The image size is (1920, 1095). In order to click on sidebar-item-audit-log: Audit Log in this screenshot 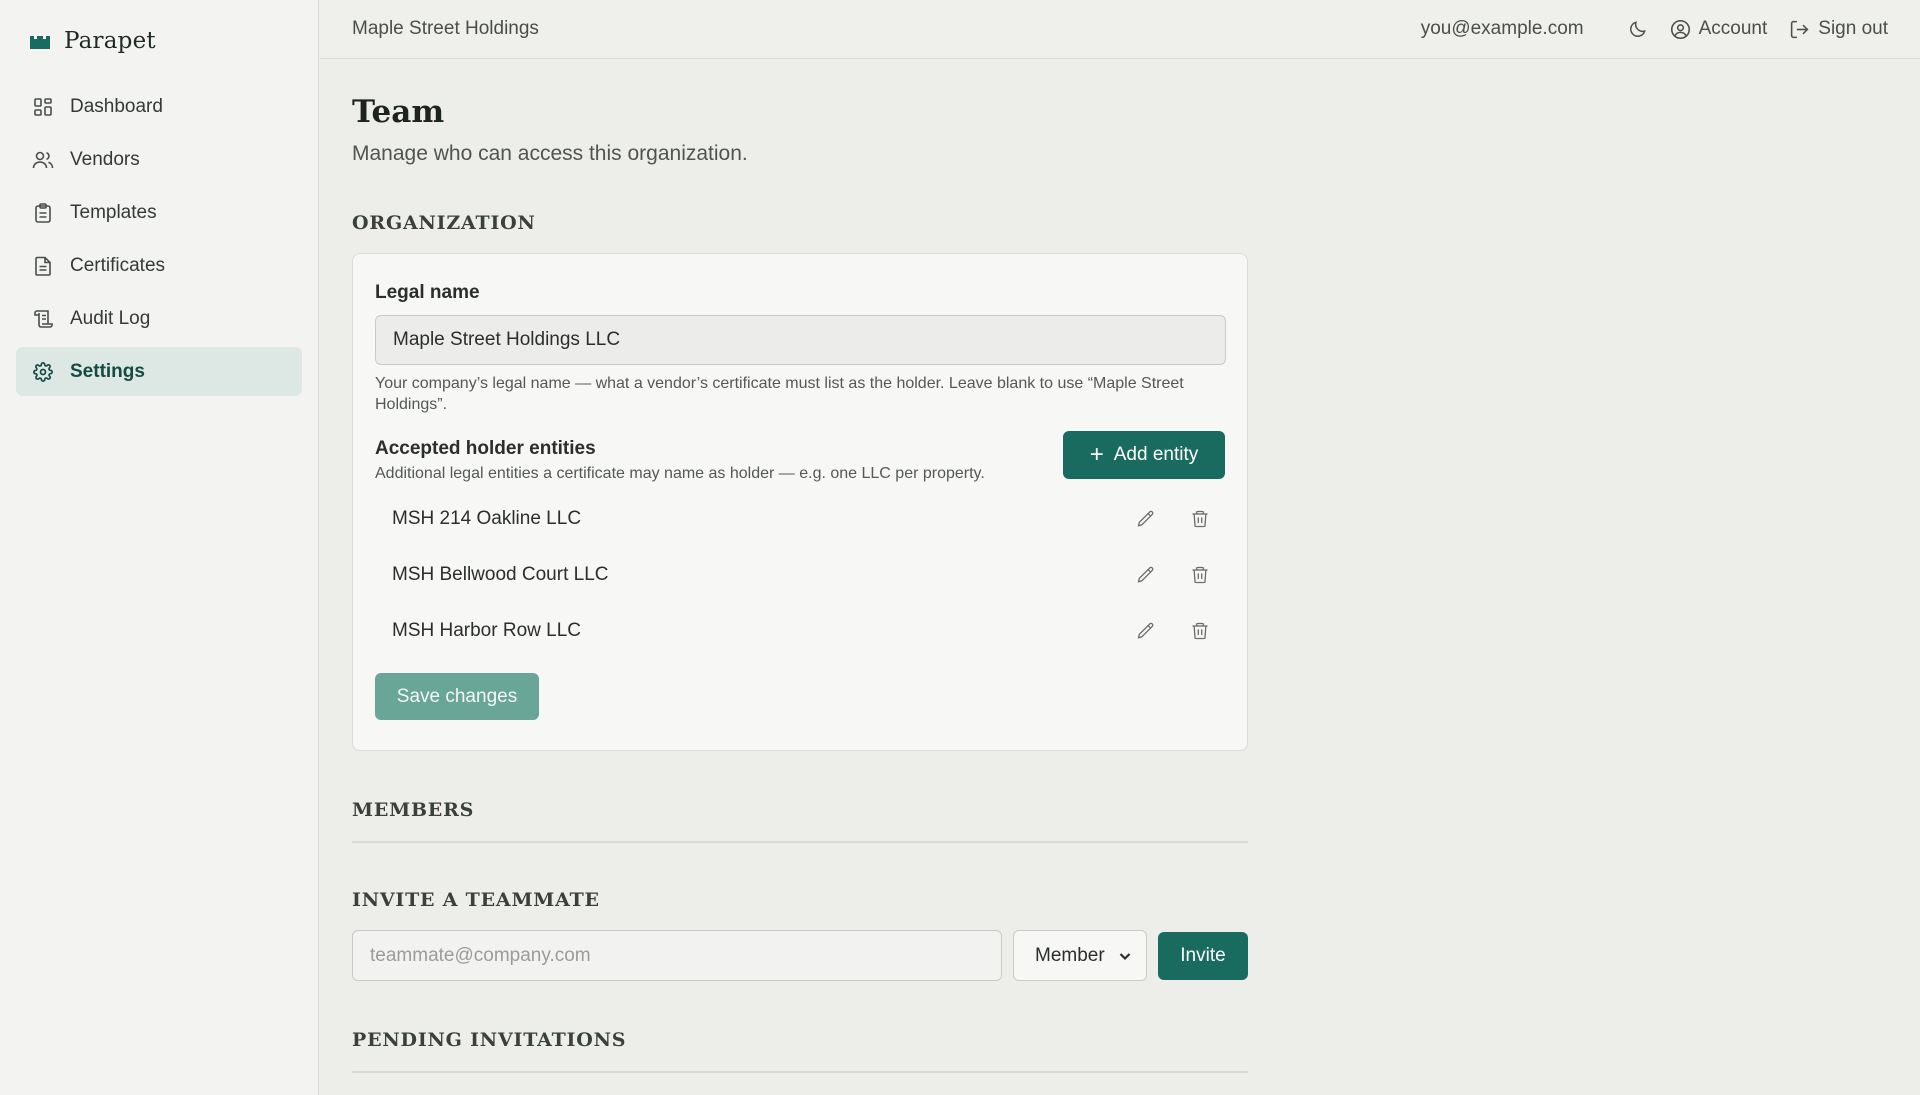, I will do `click(159, 318)`.